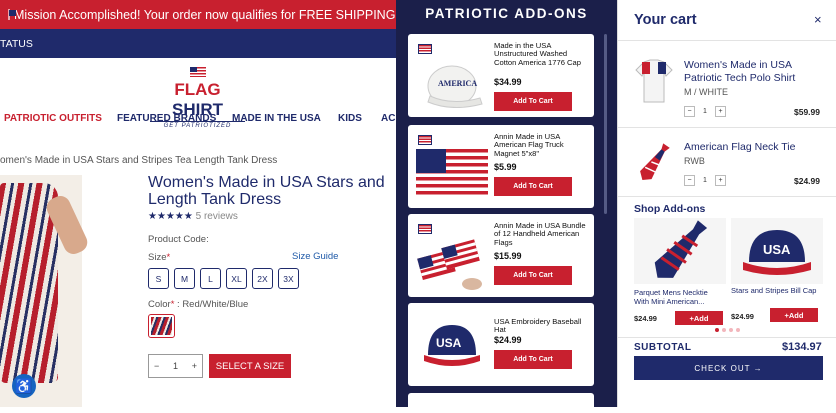 The height and width of the screenshot is (413, 836). What do you see at coordinates (694, 161) in the screenshot?
I see `cart-item-variant: RWB` at bounding box center [694, 161].